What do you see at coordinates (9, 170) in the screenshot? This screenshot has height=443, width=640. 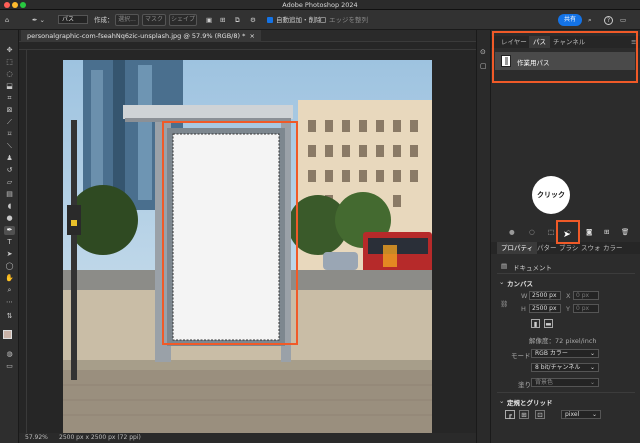 I see `history-brush-tool-icon: ↺` at bounding box center [9, 170].